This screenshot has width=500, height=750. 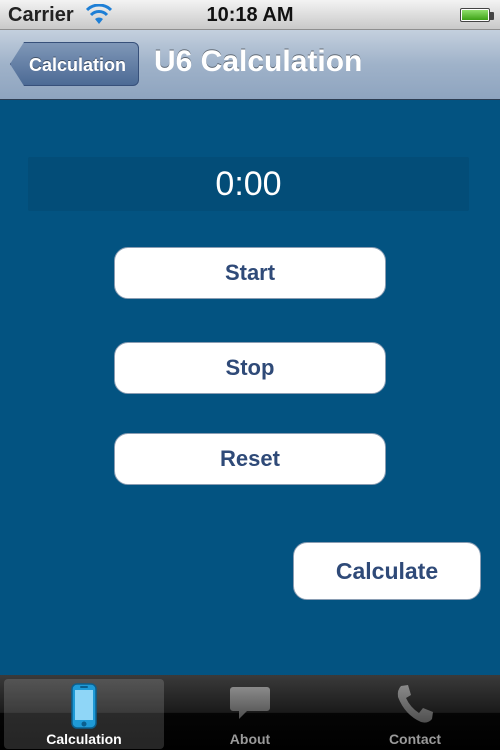 What do you see at coordinates (75, 64) in the screenshot?
I see `back-button: Calculation` at bounding box center [75, 64].